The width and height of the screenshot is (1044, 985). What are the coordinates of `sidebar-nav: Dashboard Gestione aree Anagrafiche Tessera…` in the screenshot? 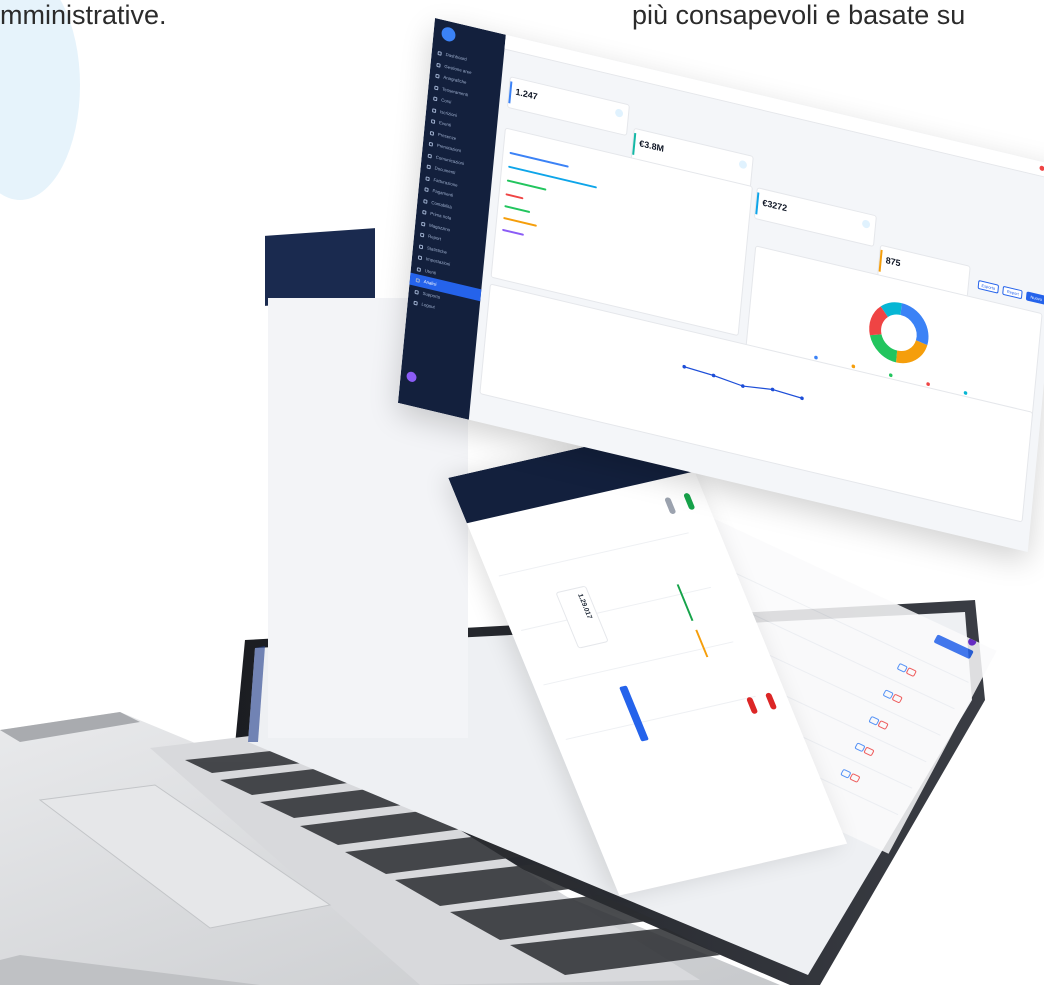 It's located at (455, 185).